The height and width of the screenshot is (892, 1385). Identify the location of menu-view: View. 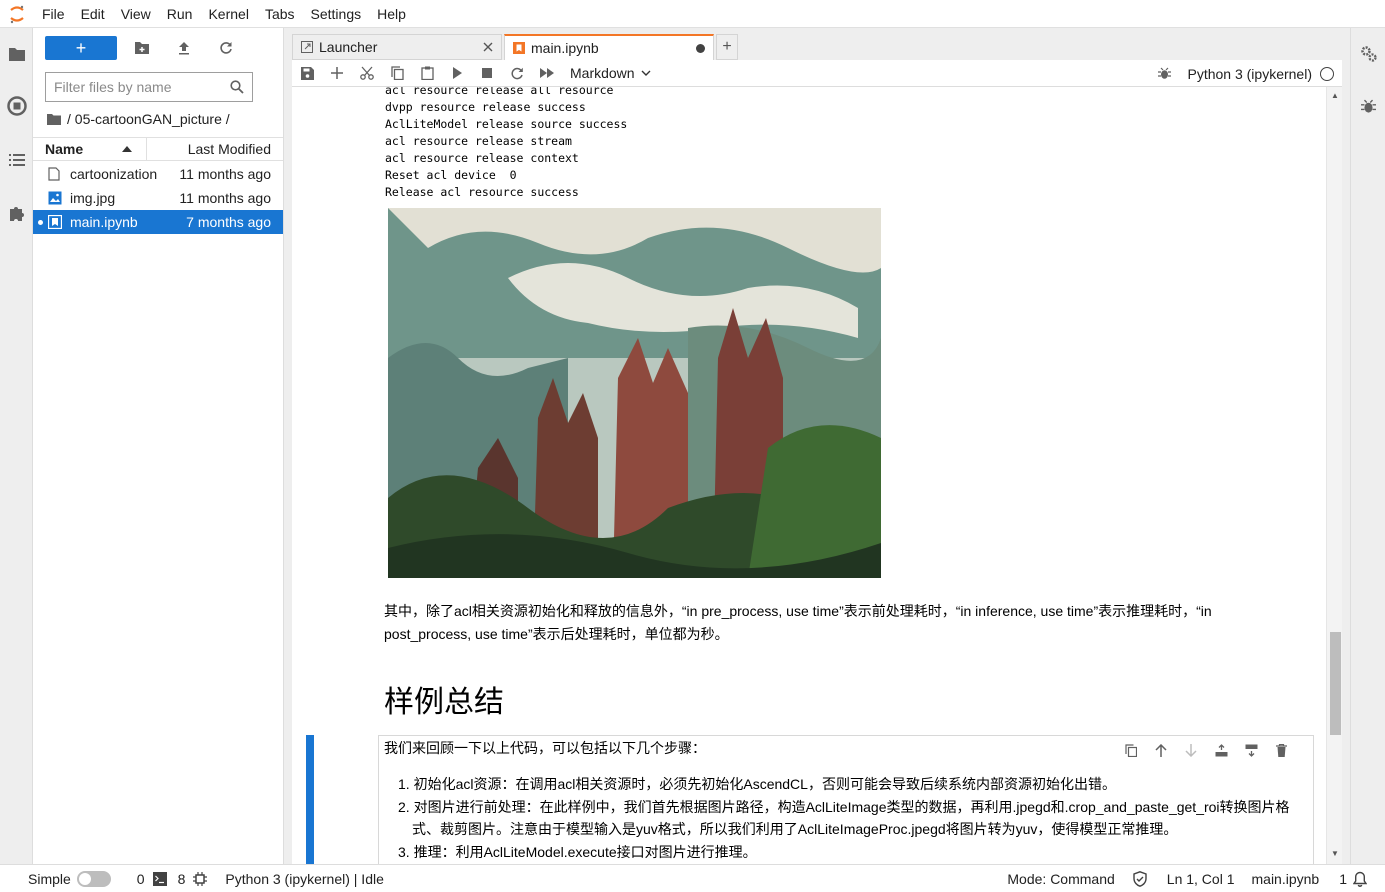
(136, 14).